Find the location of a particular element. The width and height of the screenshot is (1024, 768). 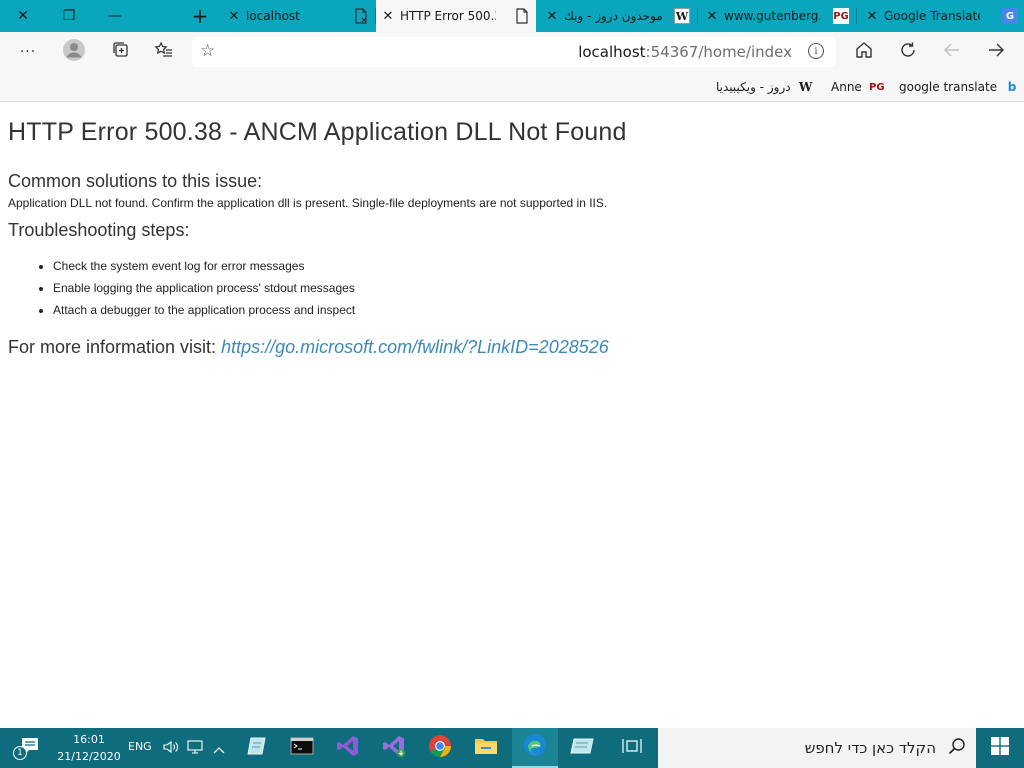

taskbar-app-notes is located at coordinates (257, 748).